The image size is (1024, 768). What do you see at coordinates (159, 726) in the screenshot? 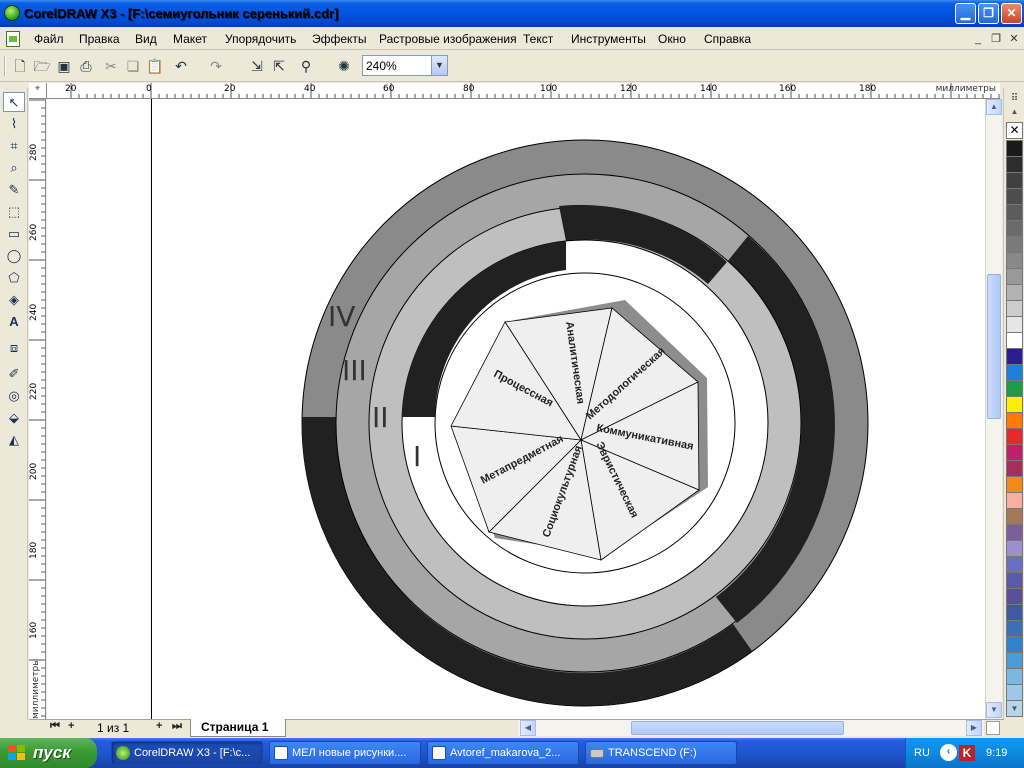
I see `add-page-after-button: +` at bounding box center [159, 726].